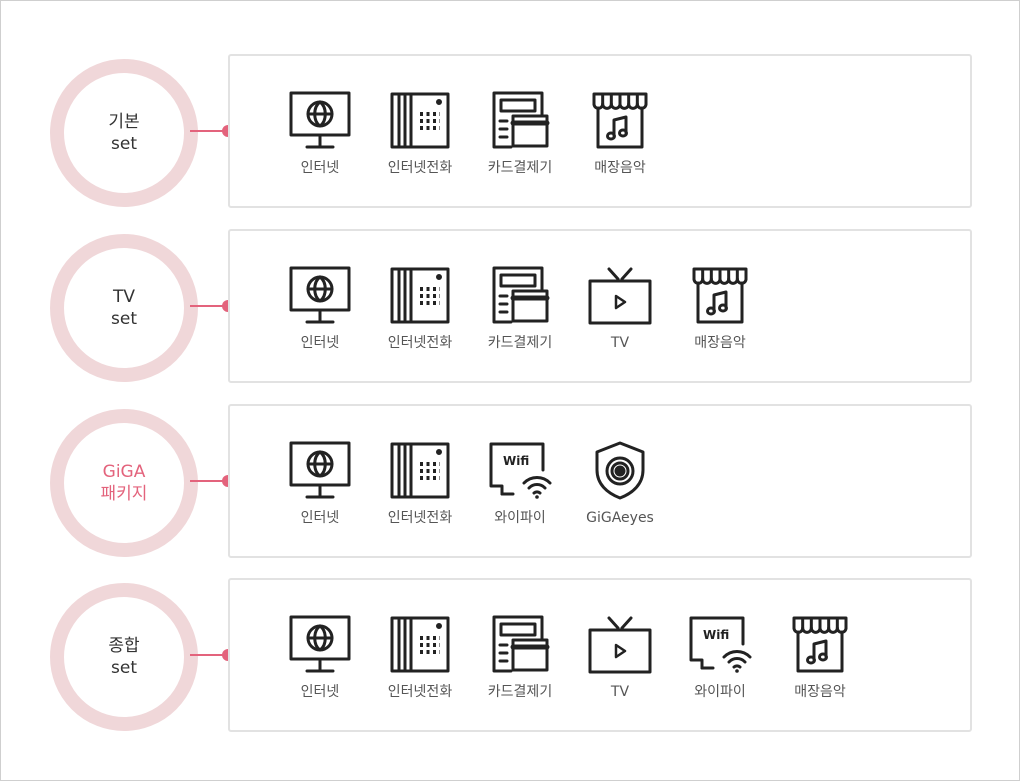  Describe the element at coordinates (124, 646) in the screenshot. I see `set-title-line1: 종합` at that location.